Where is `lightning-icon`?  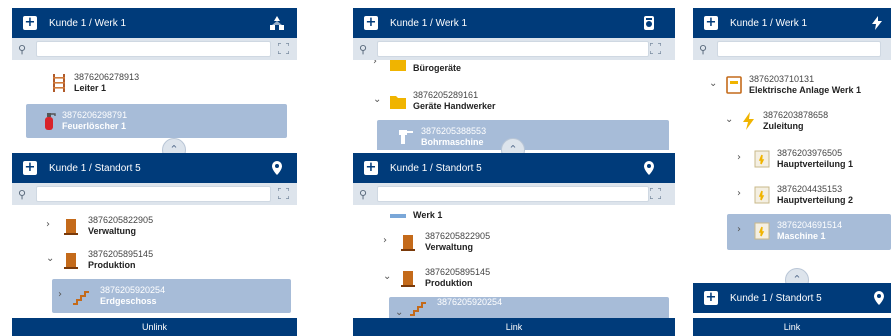 lightning-icon is located at coordinates (877, 23).